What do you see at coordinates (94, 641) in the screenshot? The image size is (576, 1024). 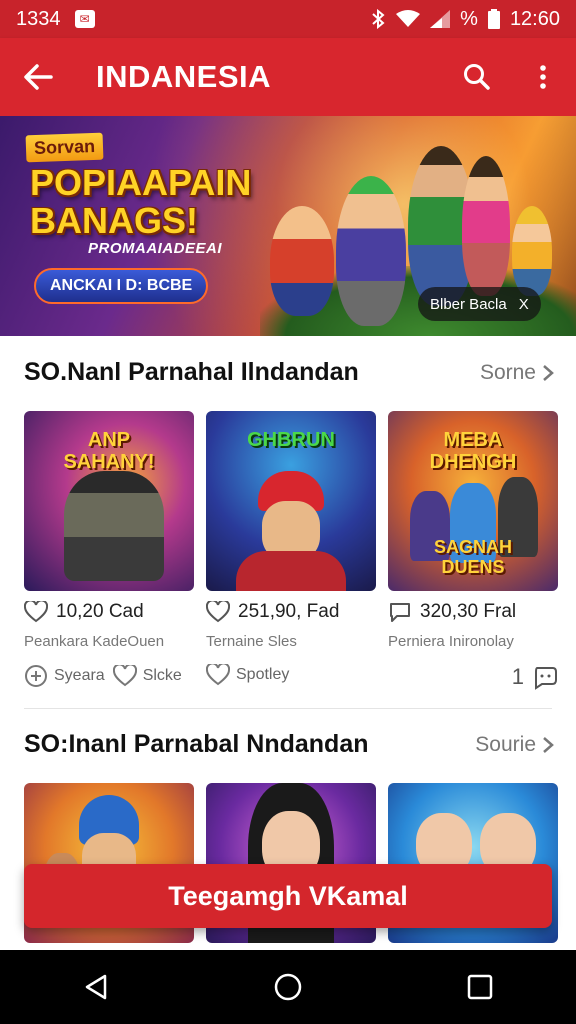 I see `card-subtitle: Peankara KadeOuen` at bounding box center [94, 641].